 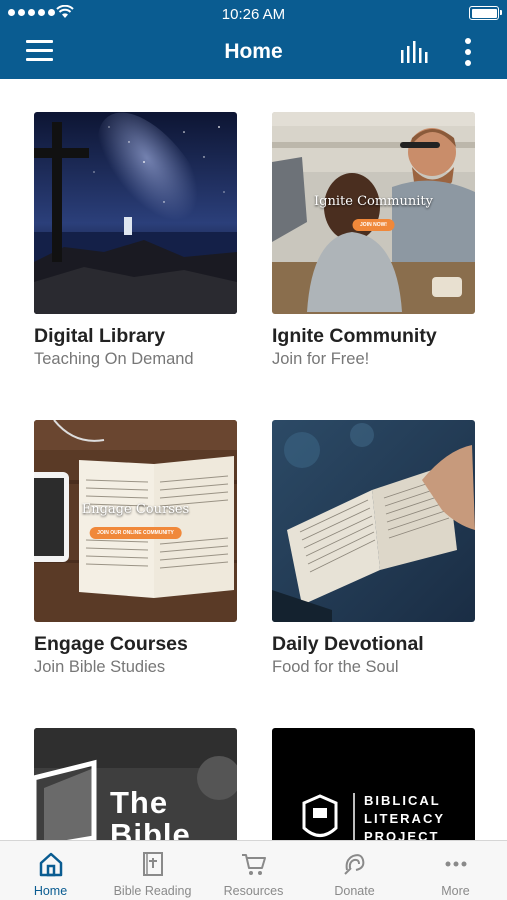 I want to click on daily-devotional-image, so click(x=373, y=521).